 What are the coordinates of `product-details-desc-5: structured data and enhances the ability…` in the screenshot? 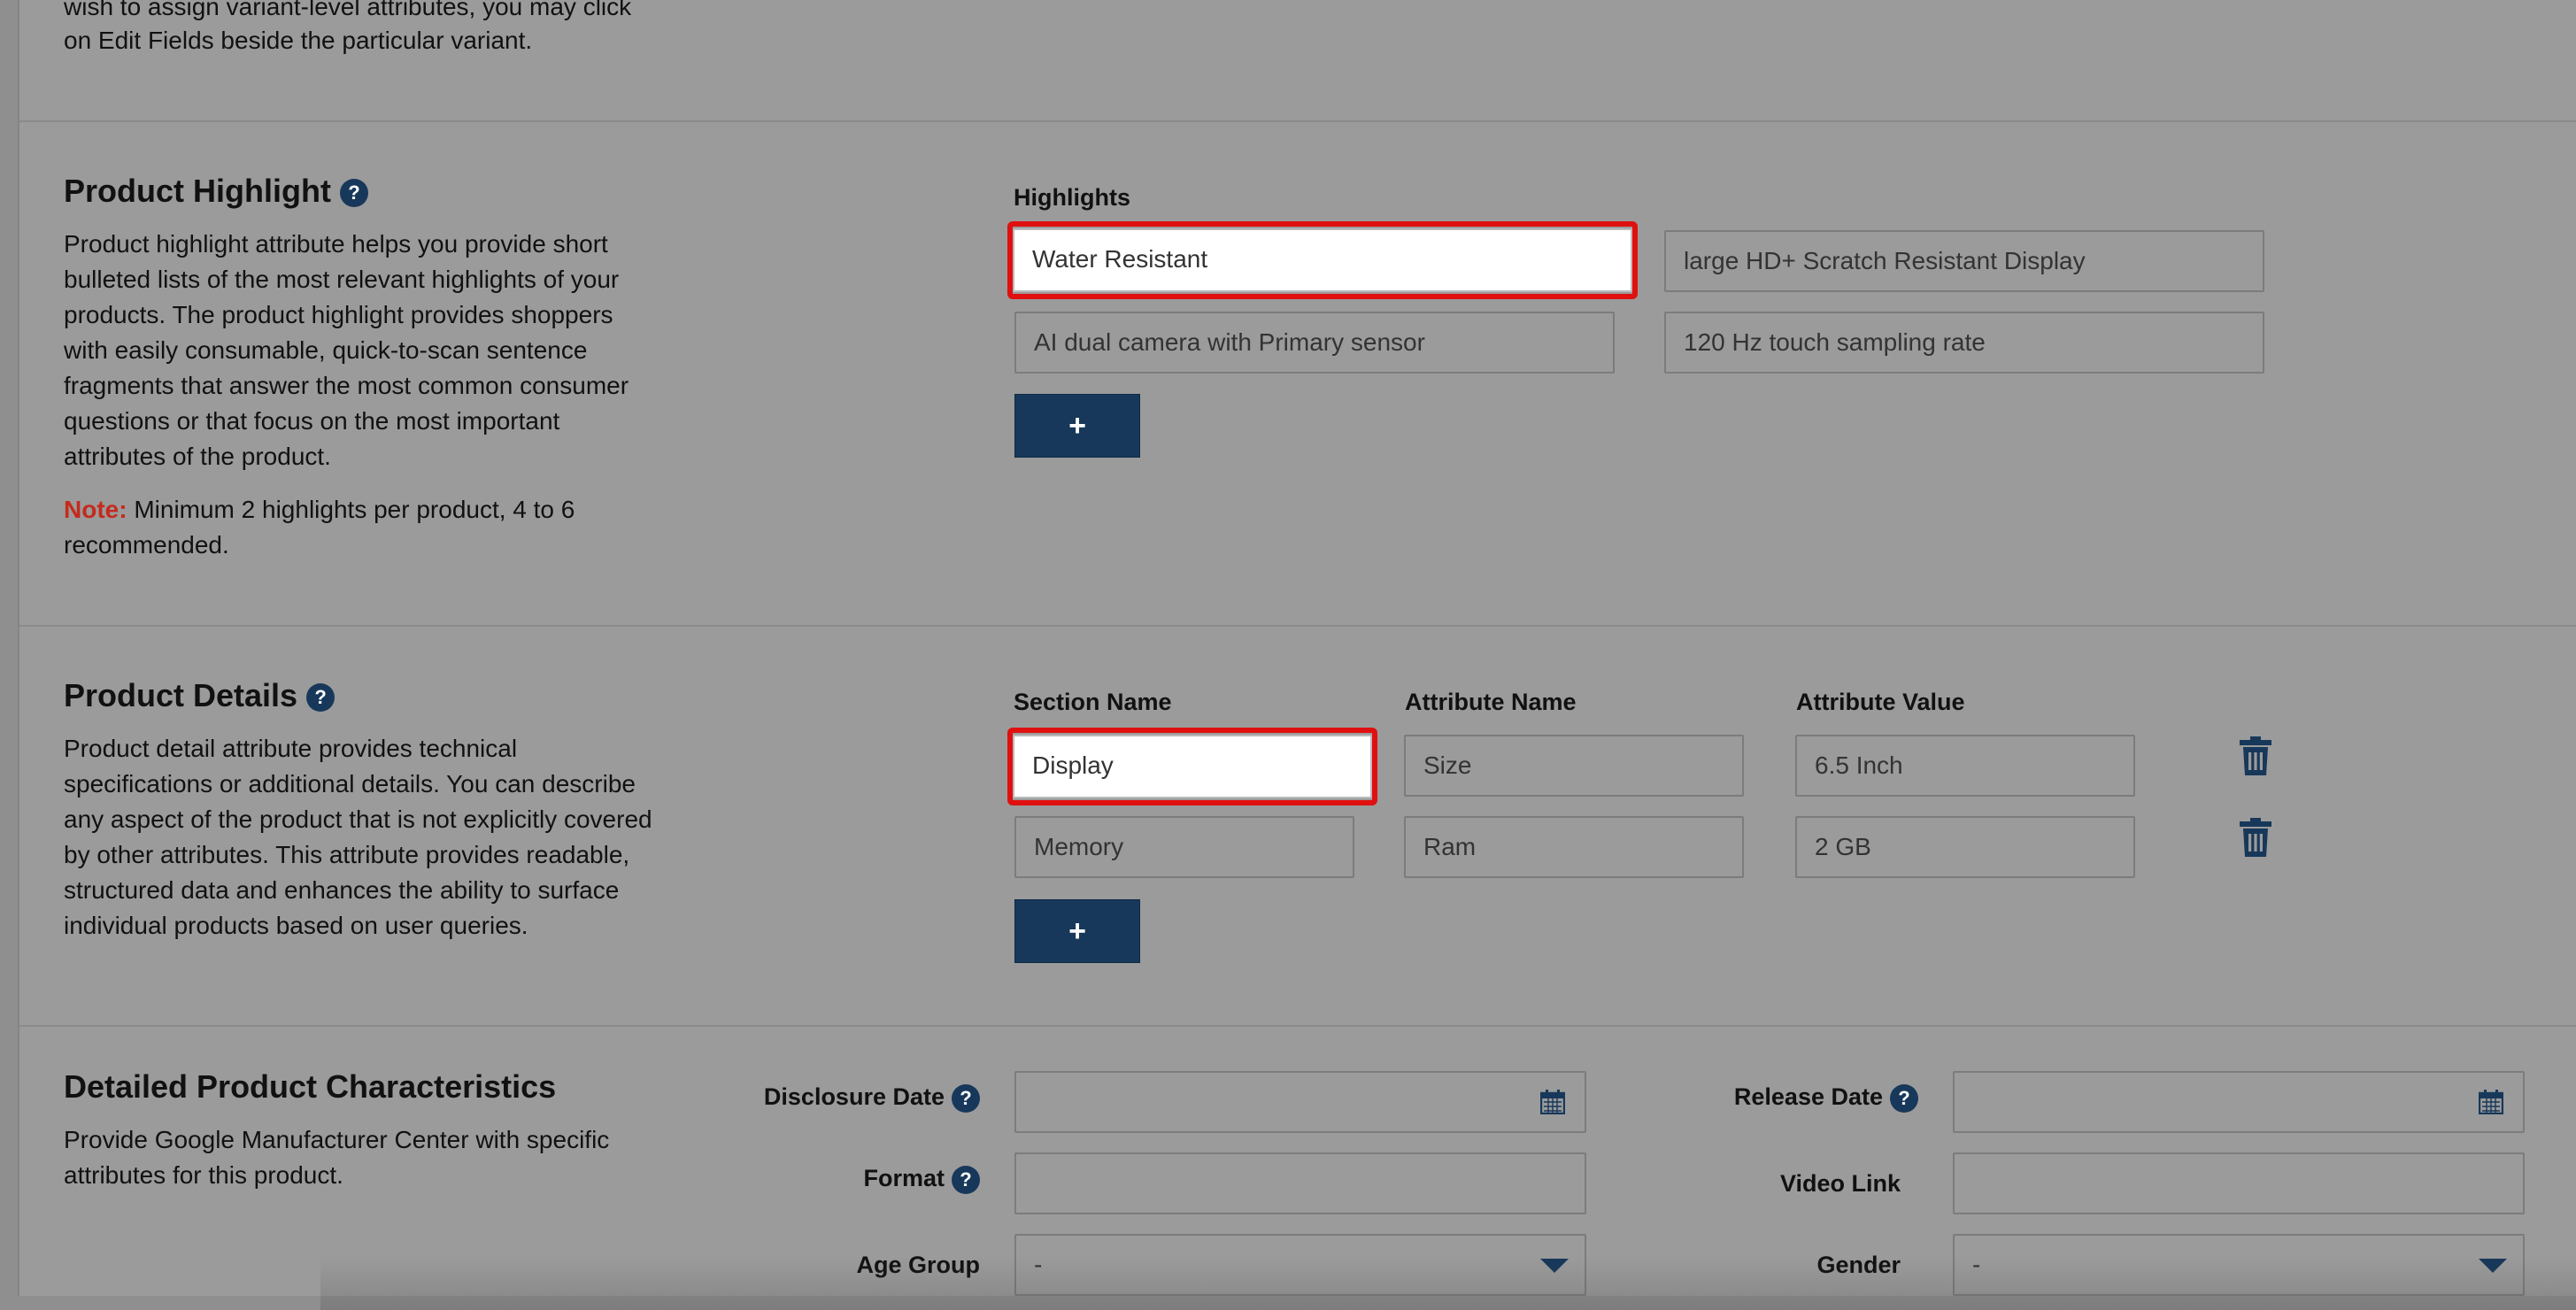 It's located at (342, 890).